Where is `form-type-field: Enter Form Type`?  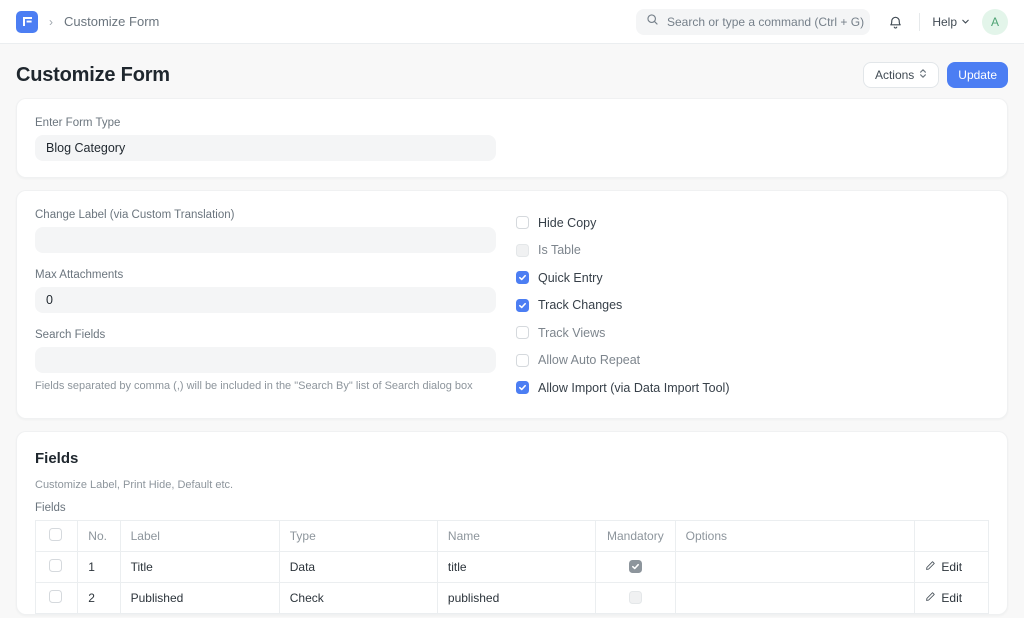 form-type-field: Enter Form Type is located at coordinates (265, 139).